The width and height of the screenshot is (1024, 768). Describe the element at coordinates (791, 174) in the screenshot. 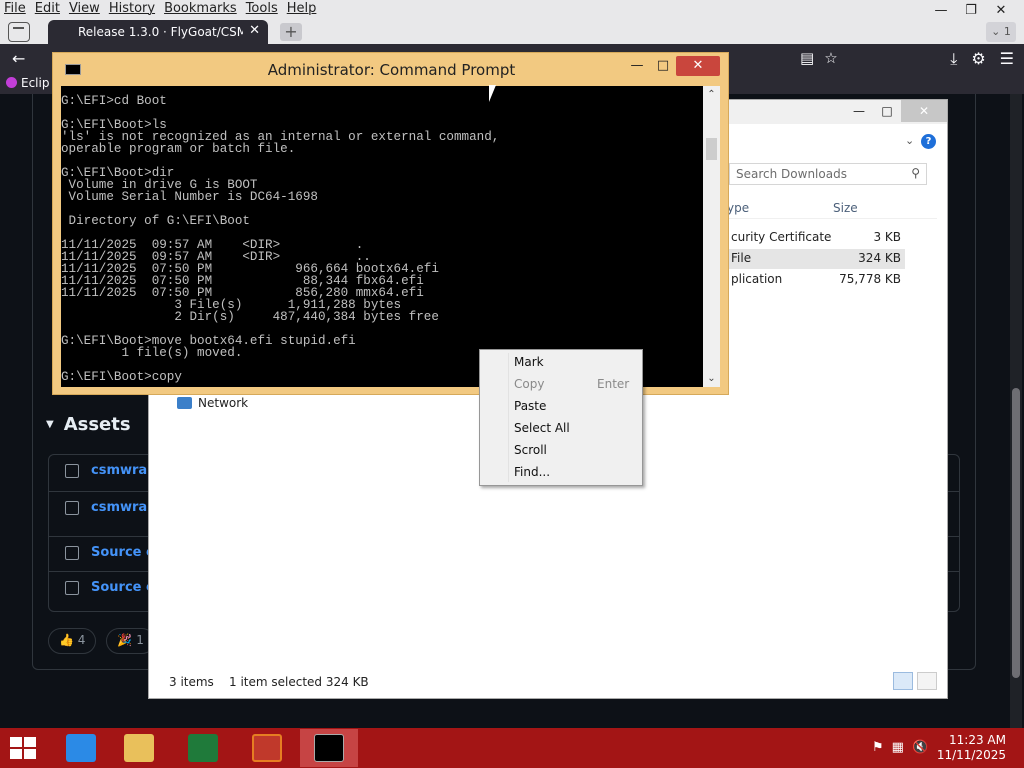

I see `search-placeholder: Search Downloads` at that location.